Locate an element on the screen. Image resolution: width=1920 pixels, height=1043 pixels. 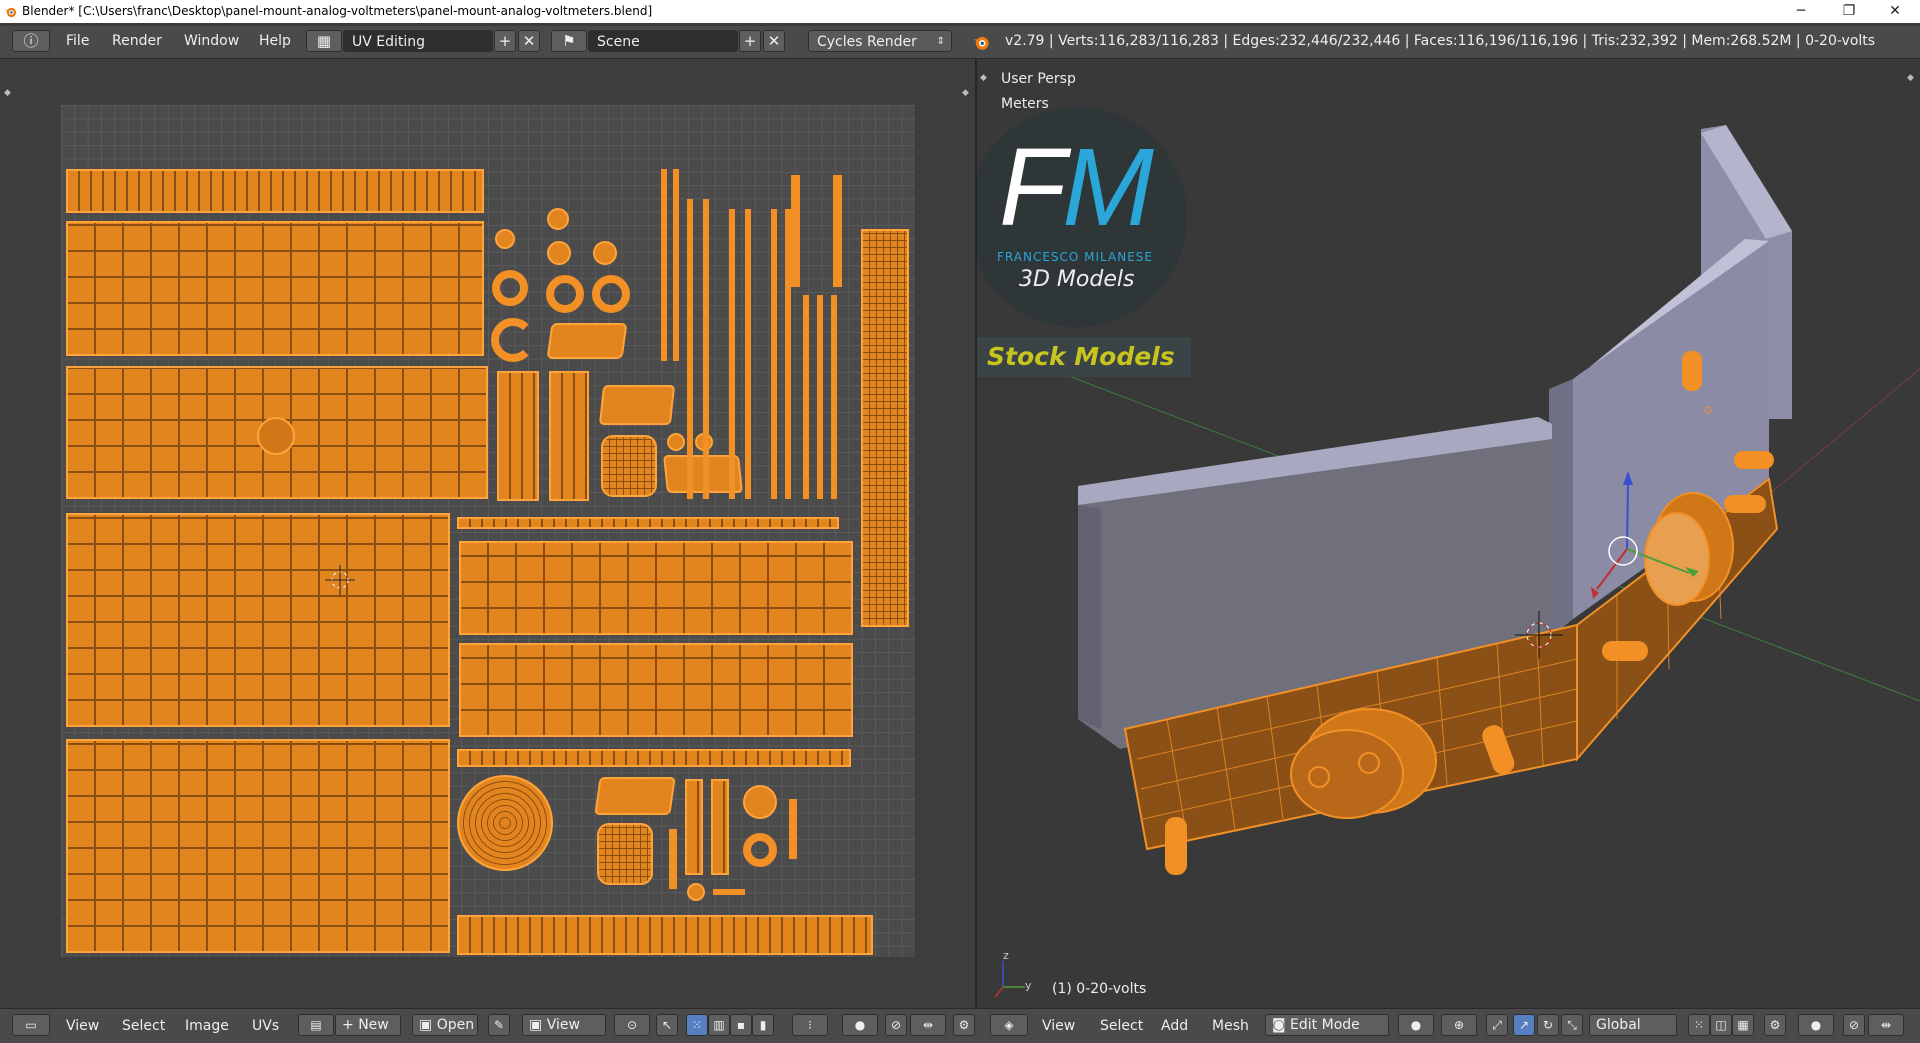
image-icon: ▤ is located at coordinates (316, 1025).